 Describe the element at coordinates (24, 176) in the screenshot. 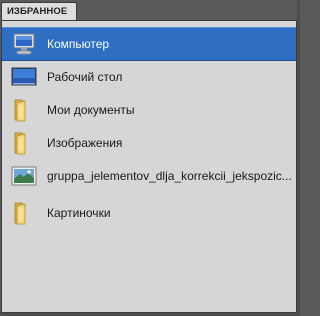

I see `image-file-icon` at that location.